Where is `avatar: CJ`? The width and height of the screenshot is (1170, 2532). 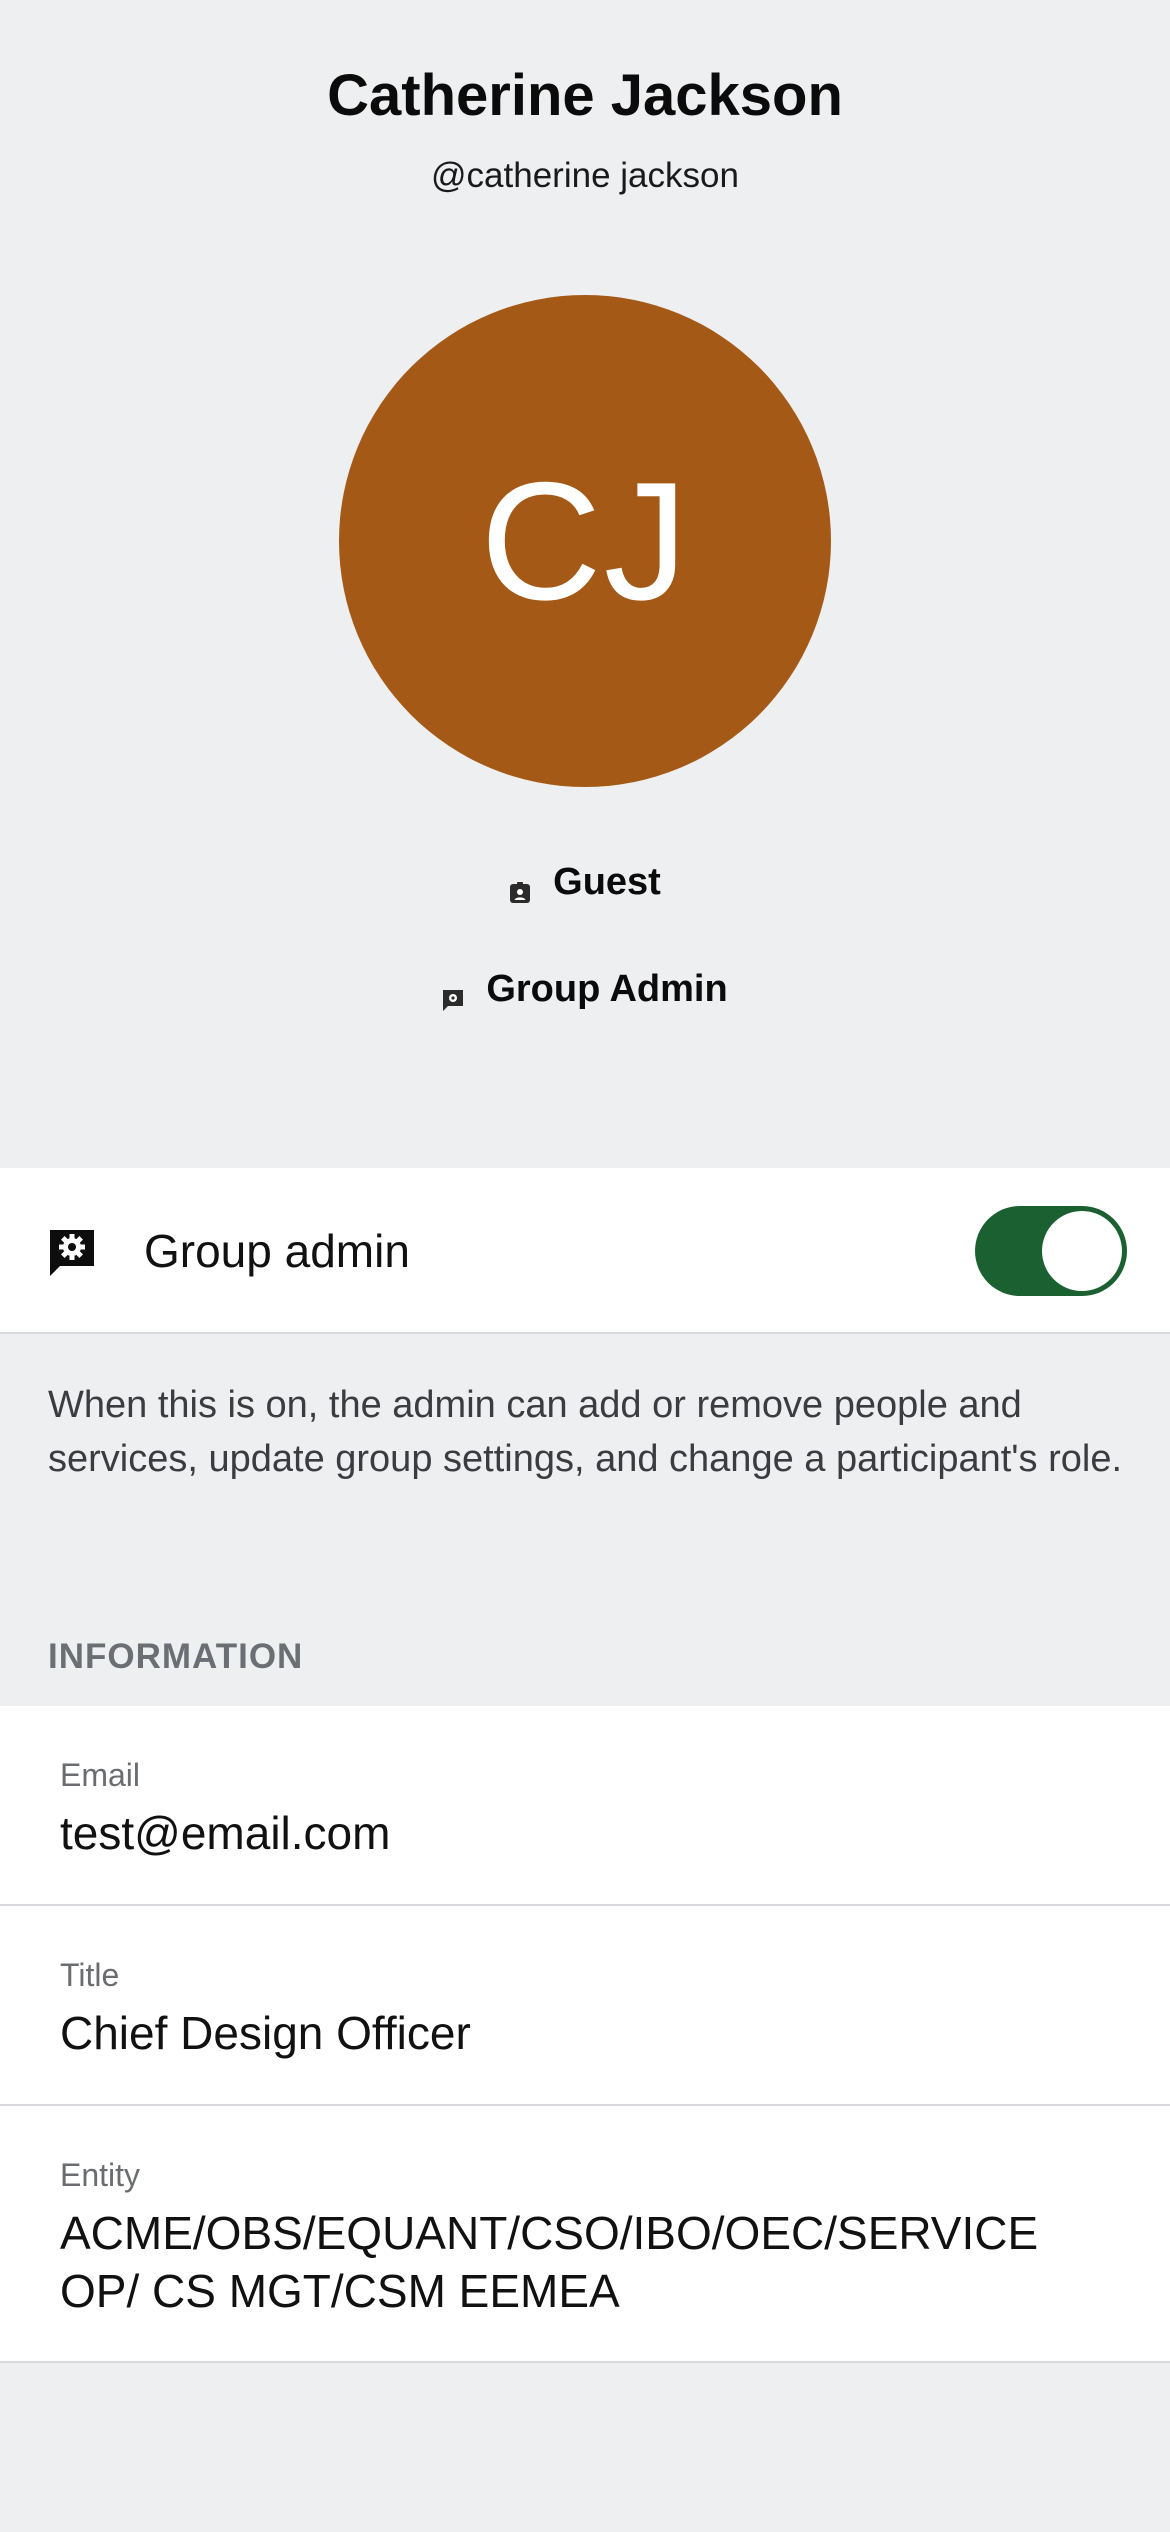 avatar: CJ is located at coordinates (585, 541).